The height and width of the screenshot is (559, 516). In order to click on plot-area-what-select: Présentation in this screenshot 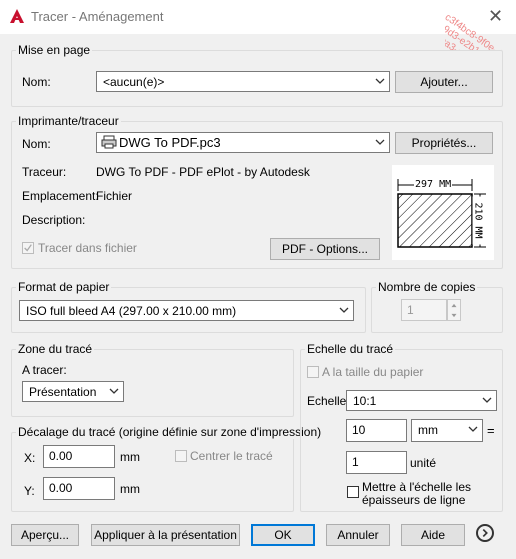, I will do `click(73, 391)`.